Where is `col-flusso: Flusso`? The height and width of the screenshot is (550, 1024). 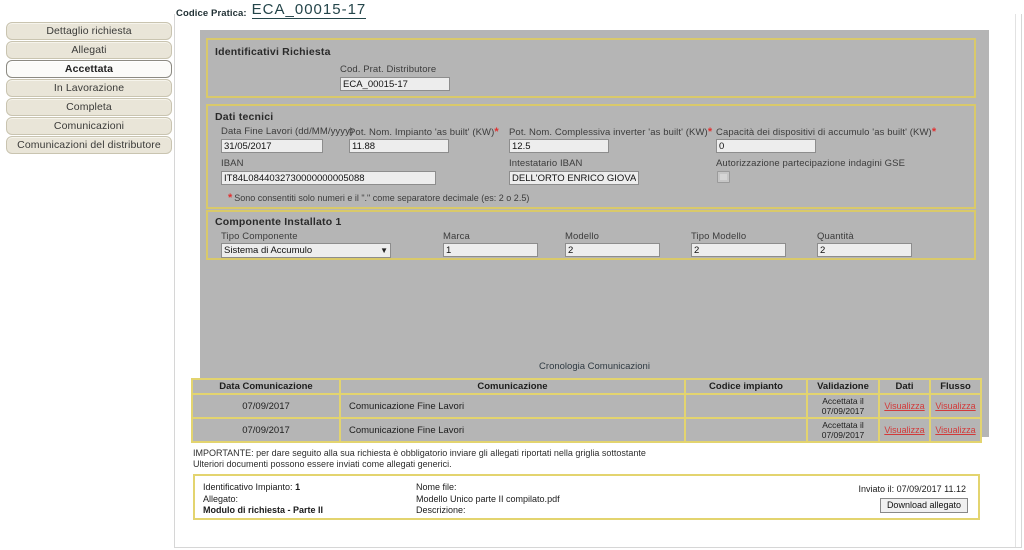
col-flusso: Flusso is located at coordinates (955, 386).